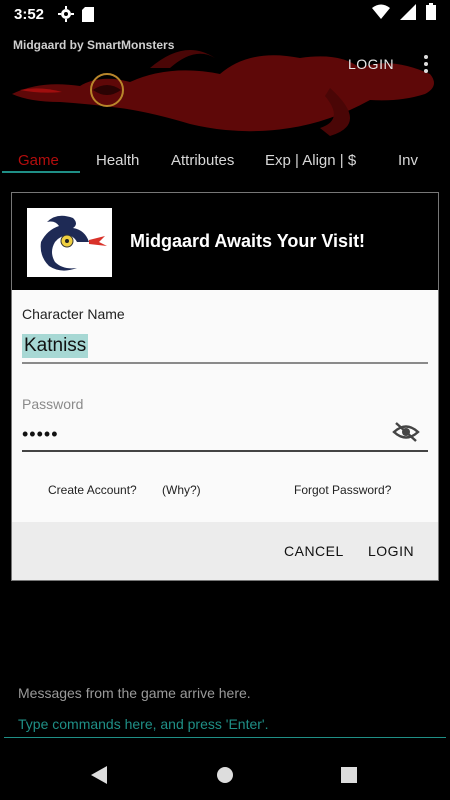 This screenshot has height=800, width=450. What do you see at coordinates (371, 64) in the screenshot?
I see `login-button: LOGIN` at bounding box center [371, 64].